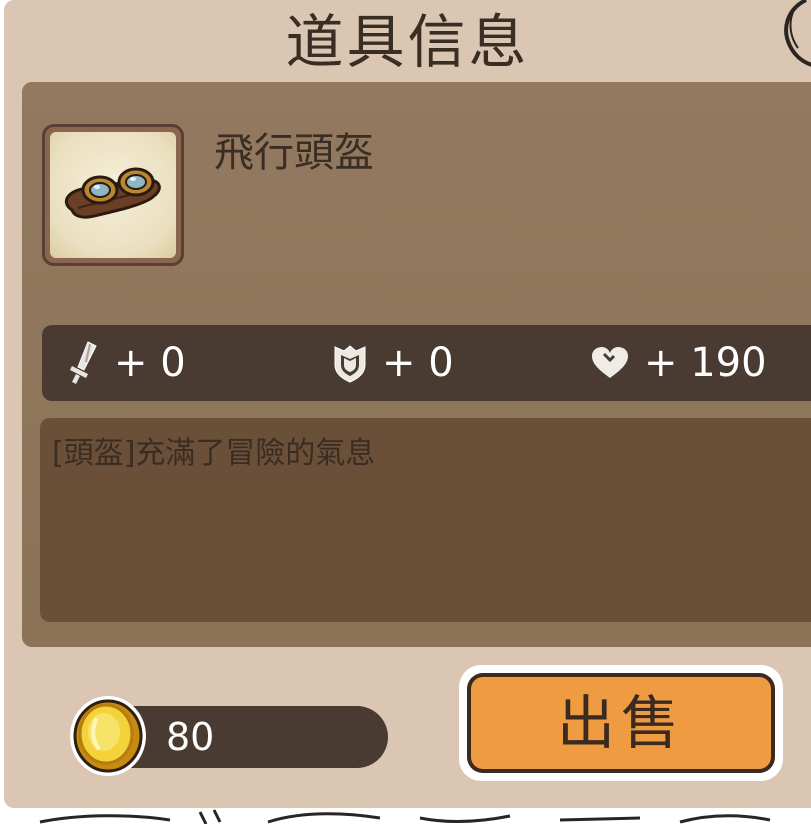 This screenshot has height=824, width=811. Describe the element at coordinates (214, 453) in the screenshot. I see `item-description: [頭盔]充滿了冒險的氣息` at that location.